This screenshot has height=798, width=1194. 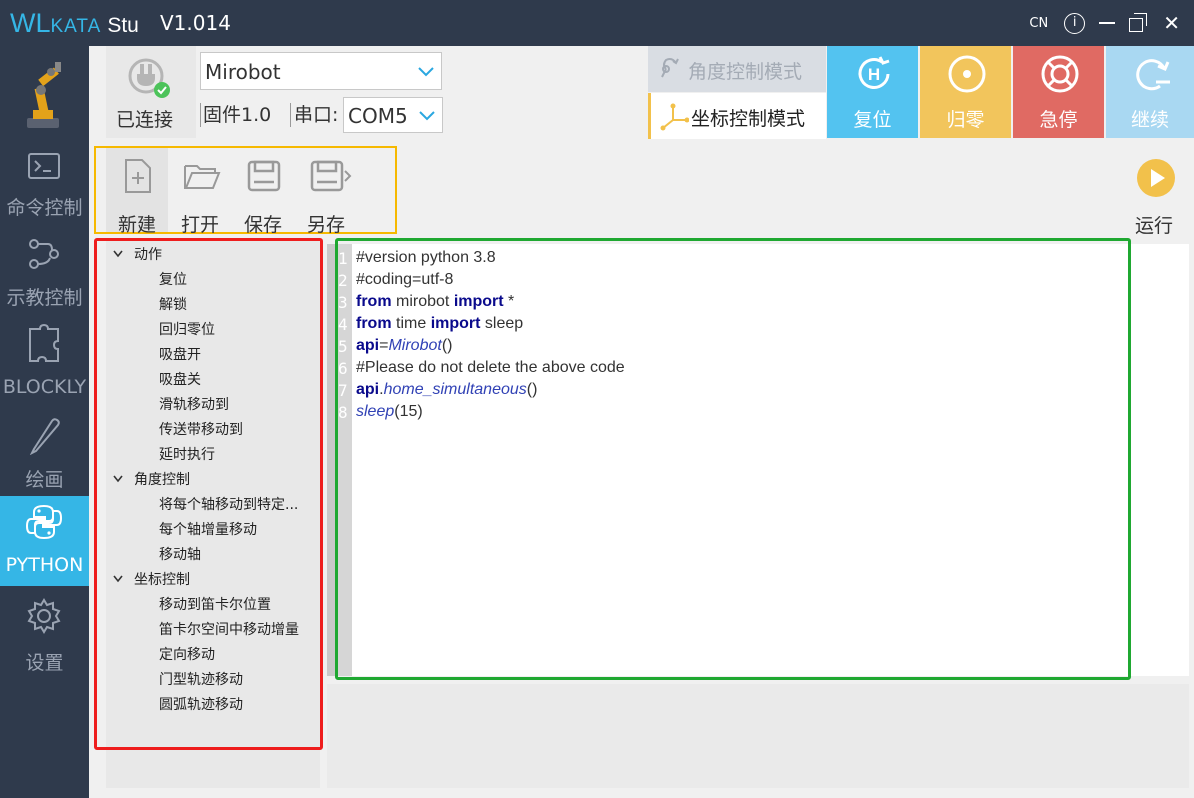 I want to click on app-version: V1.014, so click(x=195, y=23).